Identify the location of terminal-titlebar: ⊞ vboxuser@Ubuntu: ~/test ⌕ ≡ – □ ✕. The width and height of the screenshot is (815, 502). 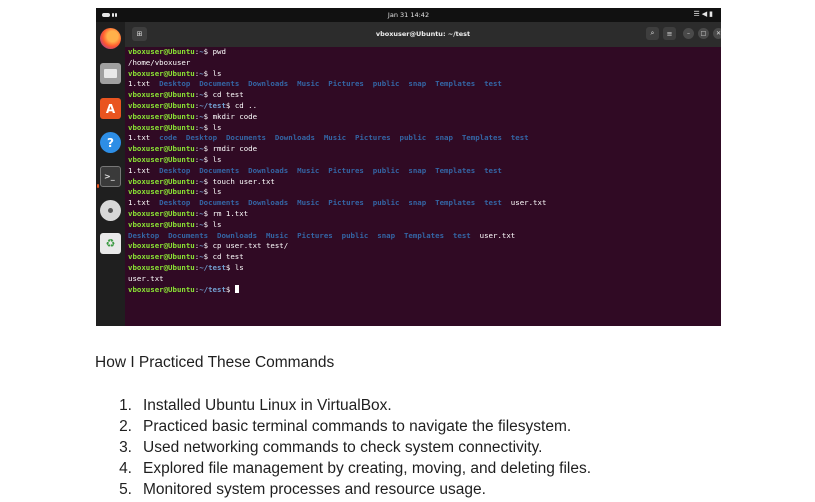
(423, 34).